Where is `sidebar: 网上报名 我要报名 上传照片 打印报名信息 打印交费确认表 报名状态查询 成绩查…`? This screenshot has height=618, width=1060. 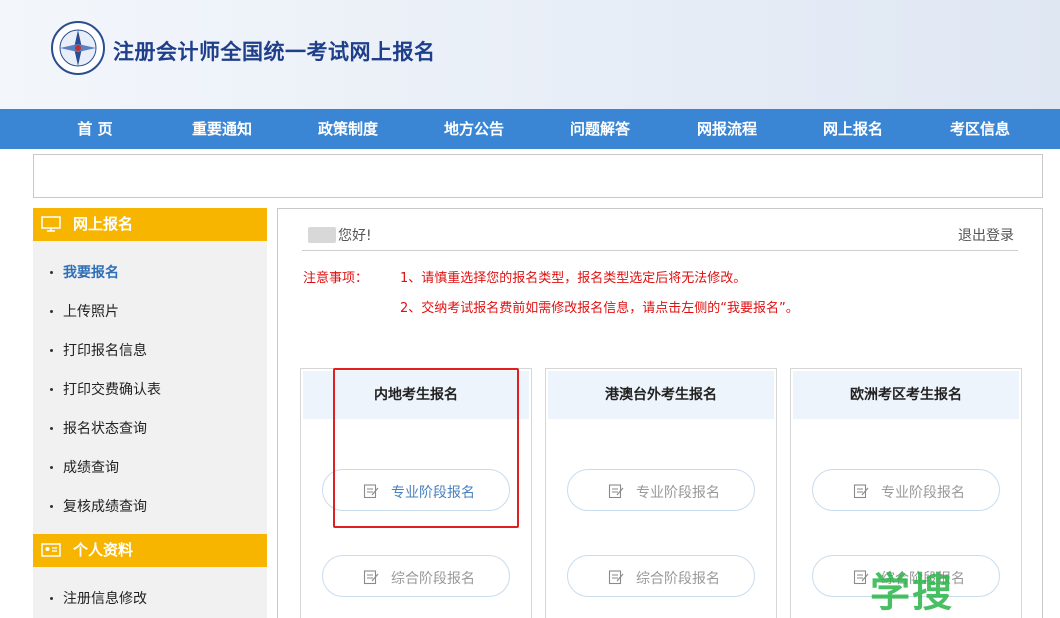
sidebar: 网上报名 我要报名 上传照片 打印报名信息 打印交费确认表 报名状态查询 成绩查… is located at coordinates (150, 413).